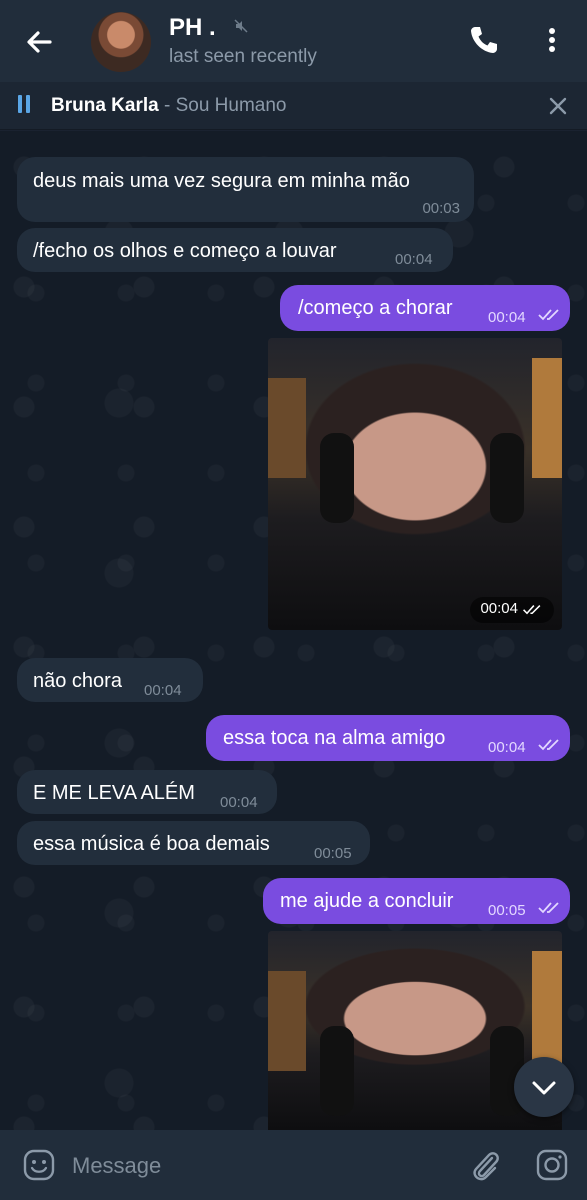 The image size is (587, 1200). I want to click on media-message: 00:04, so click(415, 484).